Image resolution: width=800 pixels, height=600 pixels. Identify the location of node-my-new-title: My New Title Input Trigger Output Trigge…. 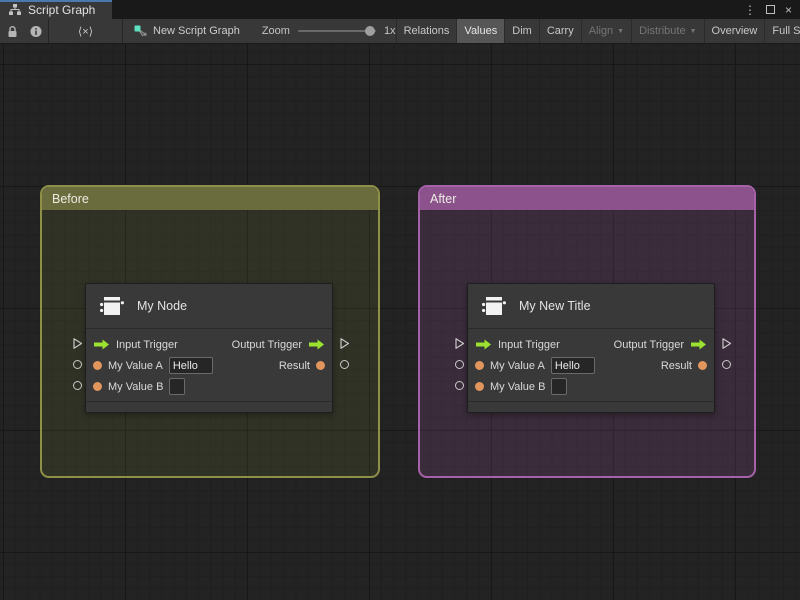
(591, 348).